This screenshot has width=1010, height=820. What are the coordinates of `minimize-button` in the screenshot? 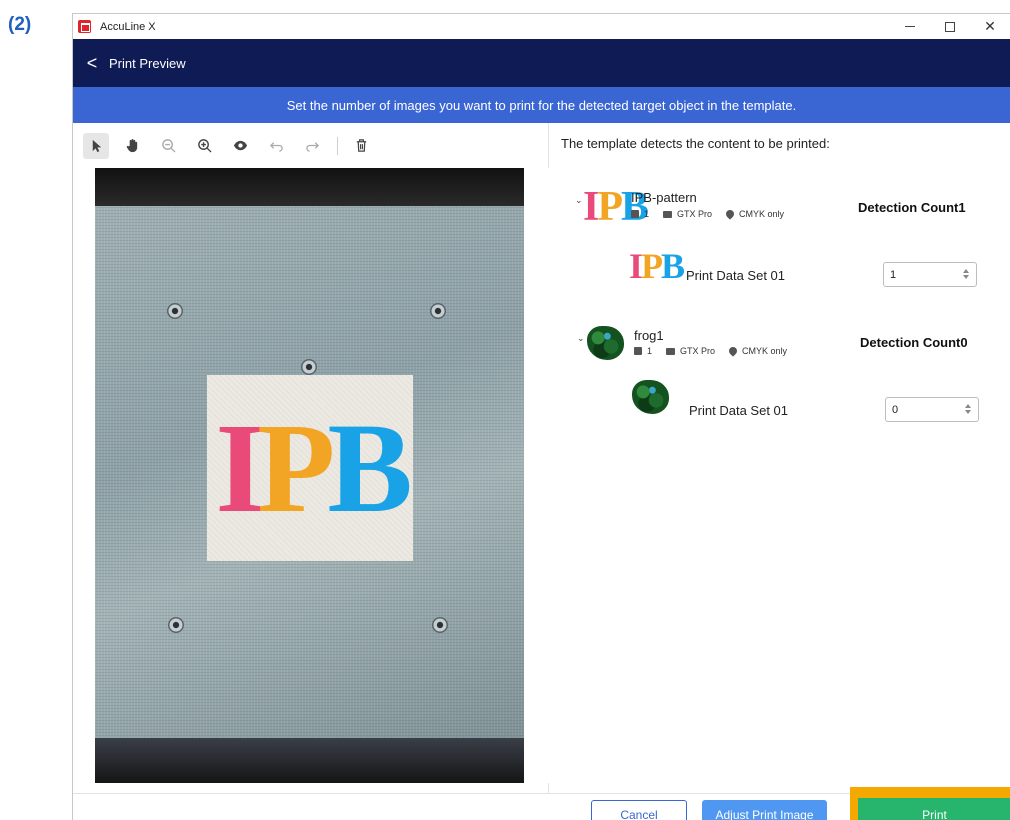 It's located at (910, 26).